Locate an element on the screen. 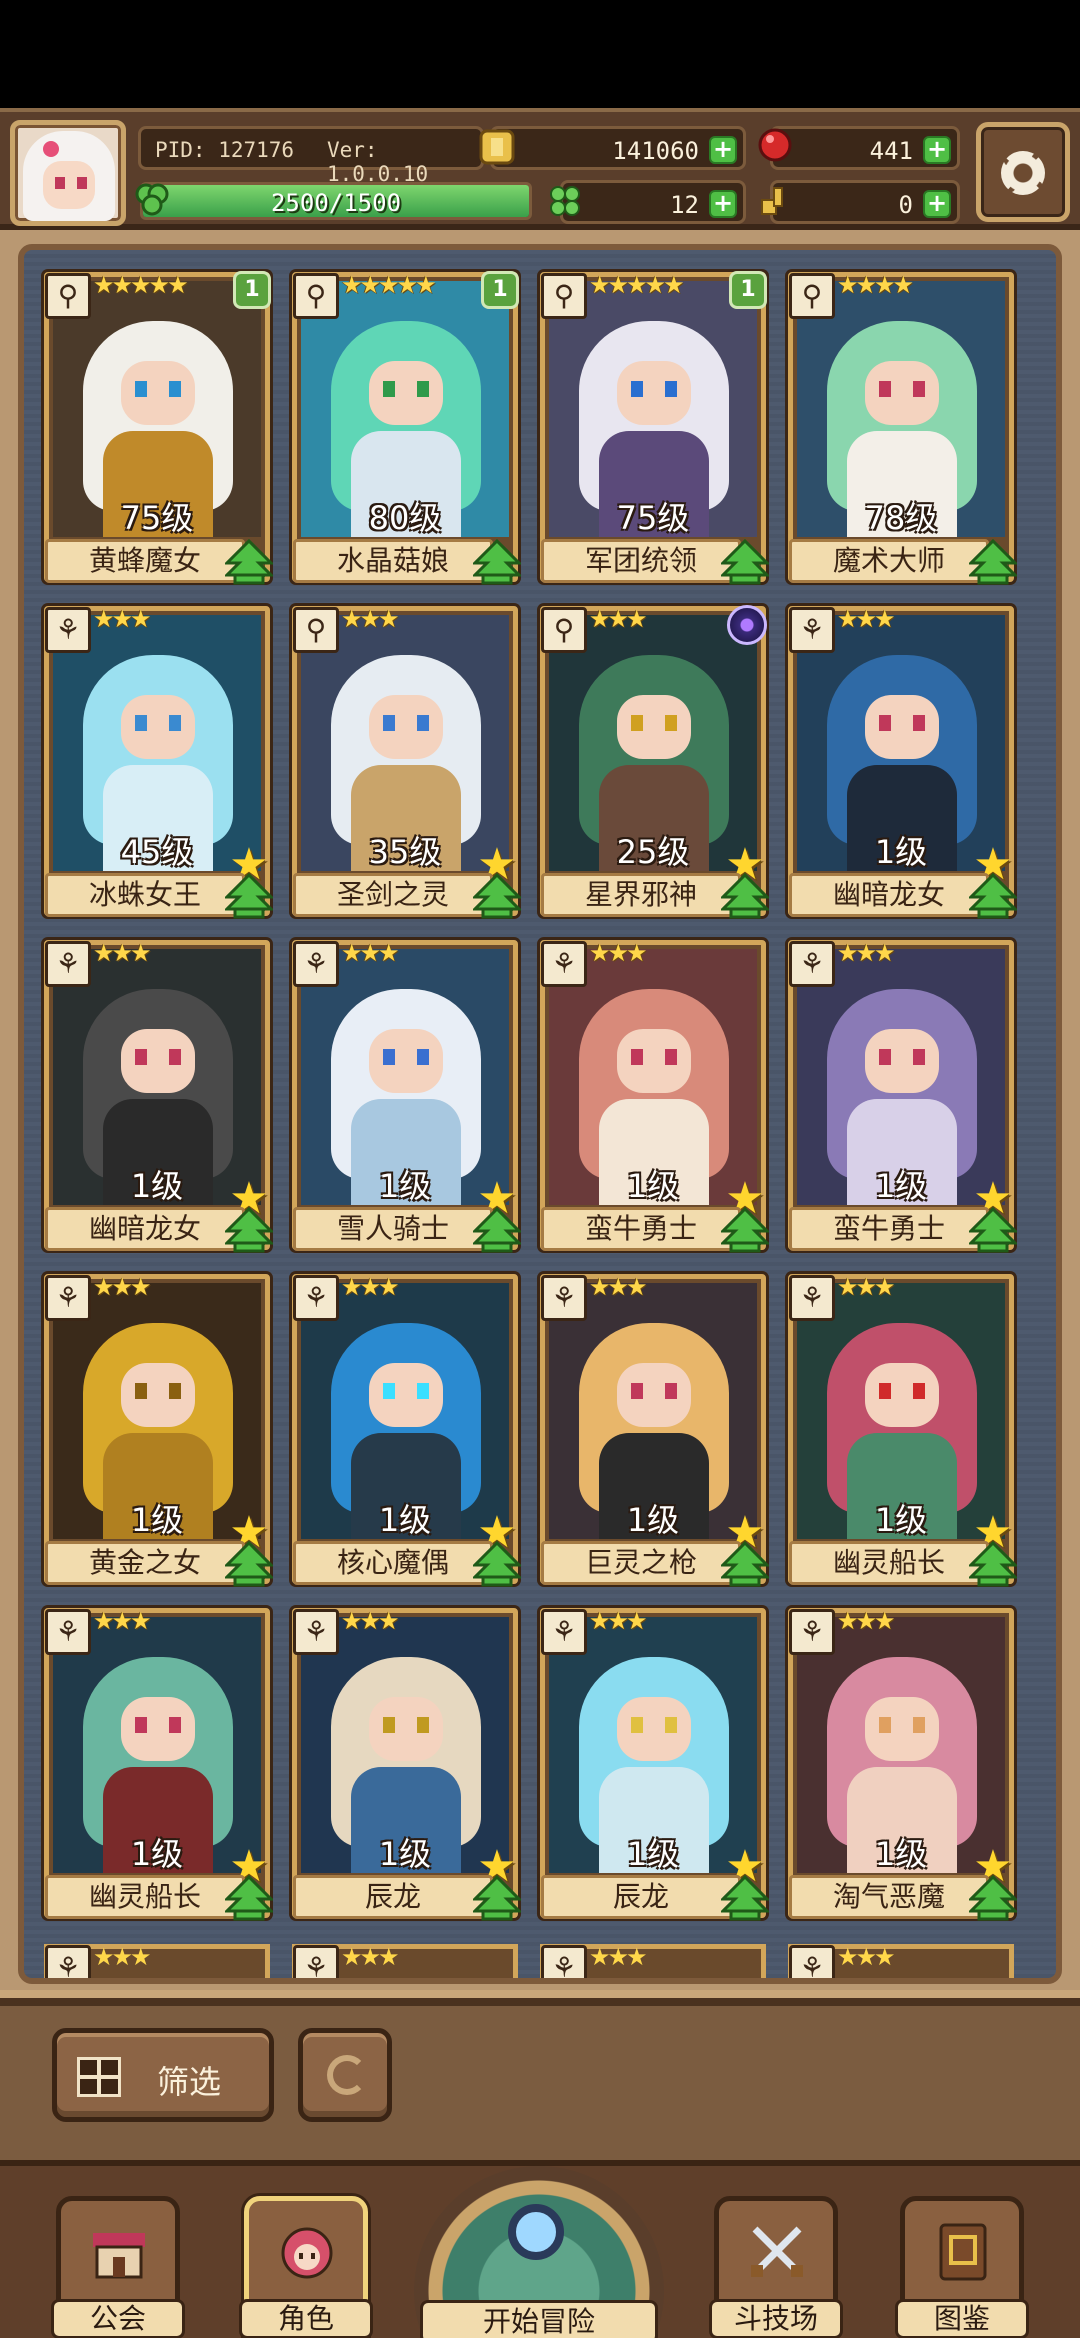  element-orb-icon is located at coordinates (747, 625).